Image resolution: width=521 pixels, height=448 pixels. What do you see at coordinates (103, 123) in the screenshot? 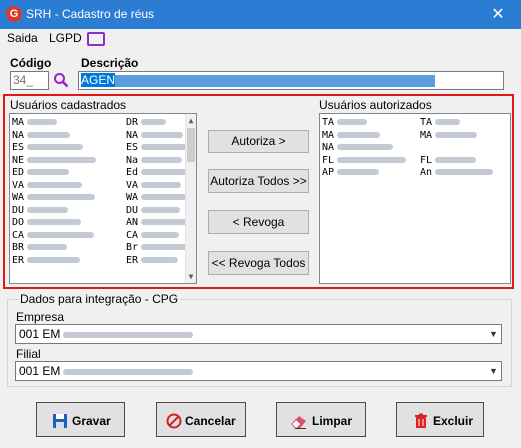
I see `list-item: MA DR` at bounding box center [103, 123].